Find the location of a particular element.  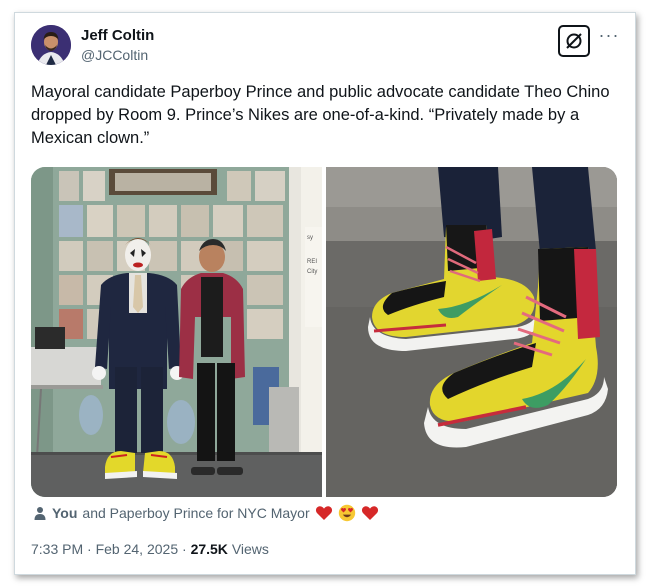

poster-text-2: REI is located at coordinates (312, 262).